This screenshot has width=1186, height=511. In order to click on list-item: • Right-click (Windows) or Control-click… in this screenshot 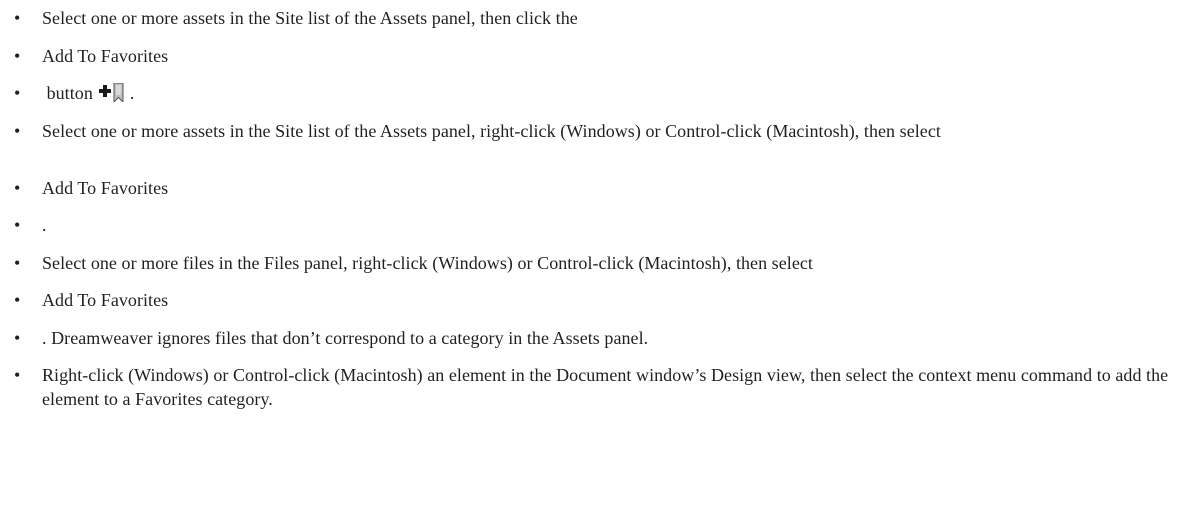, I will do `click(590, 387)`.